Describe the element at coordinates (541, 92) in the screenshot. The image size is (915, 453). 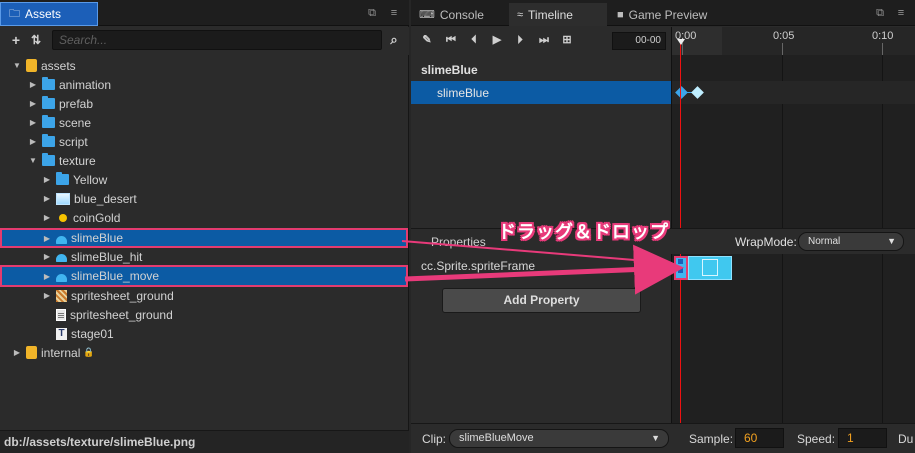
I see `node-row: slimeBlue` at that location.